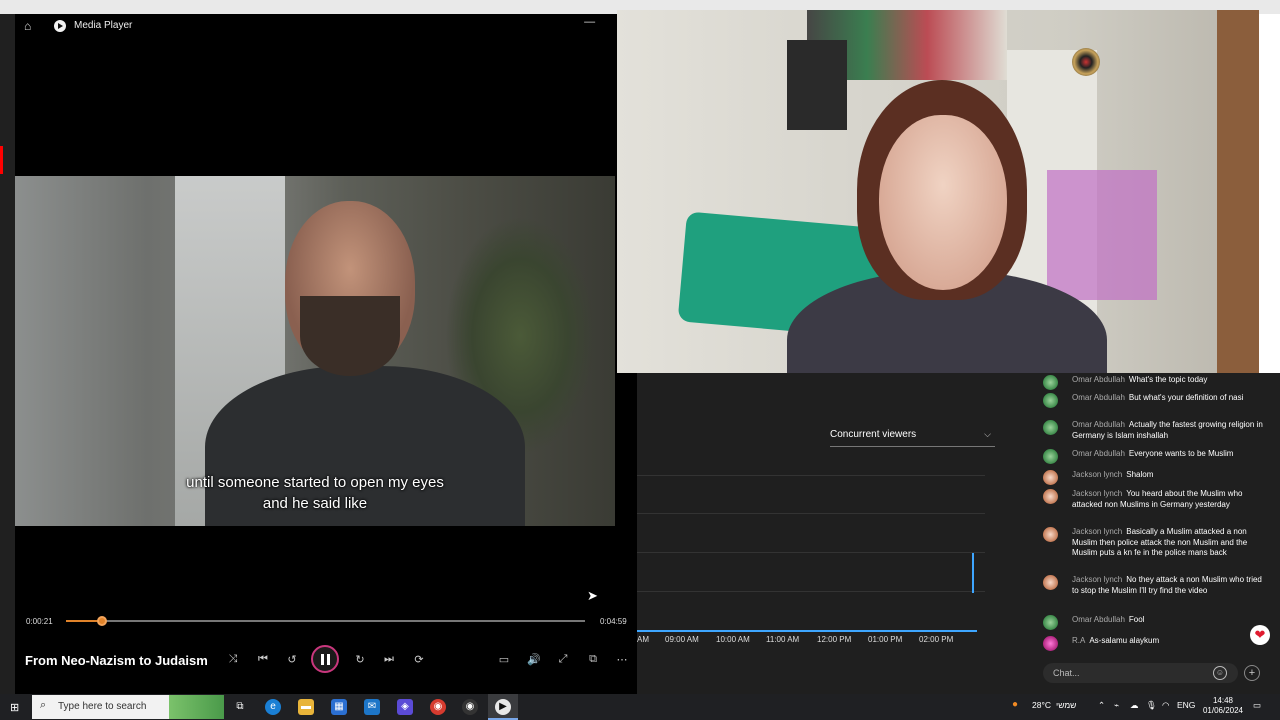 This screenshot has height=720, width=1280. What do you see at coordinates (885, 639) in the screenshot?
I see `time-tick: 01:00 PM` at bounding box center [885, 639].